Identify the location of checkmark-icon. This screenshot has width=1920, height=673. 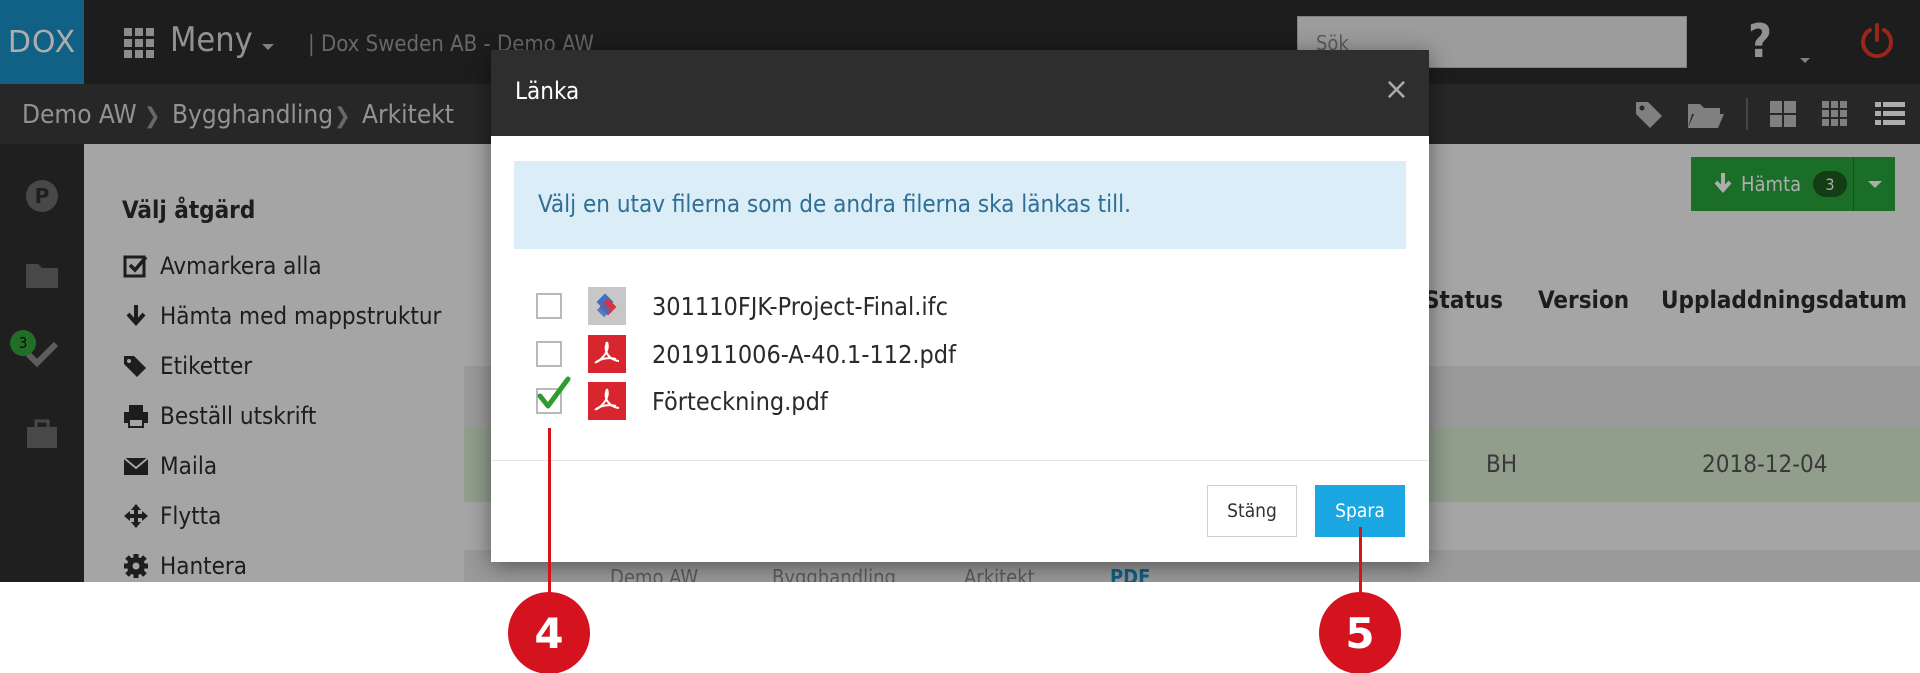
(554, 392).